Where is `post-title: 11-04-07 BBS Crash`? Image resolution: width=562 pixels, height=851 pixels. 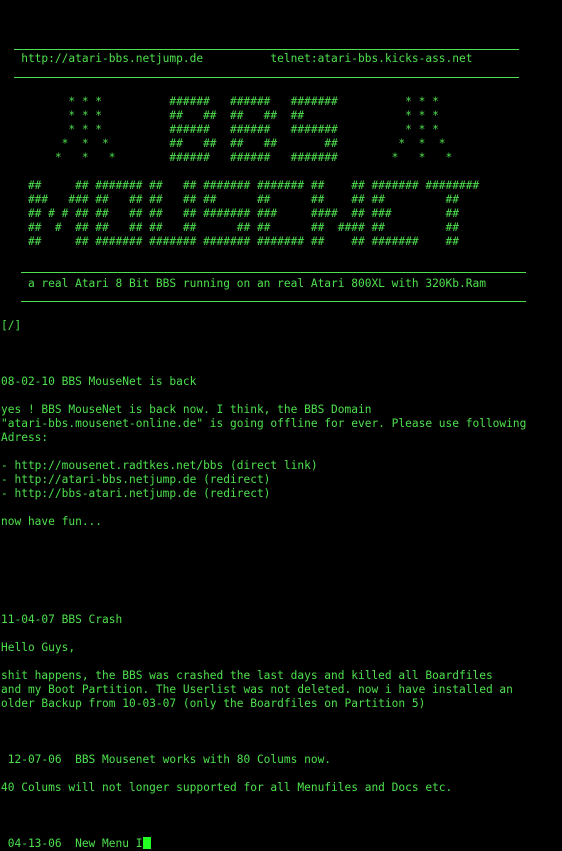 post-title: 11-04-07 BBS Crash is located at coordinates (62, 619).